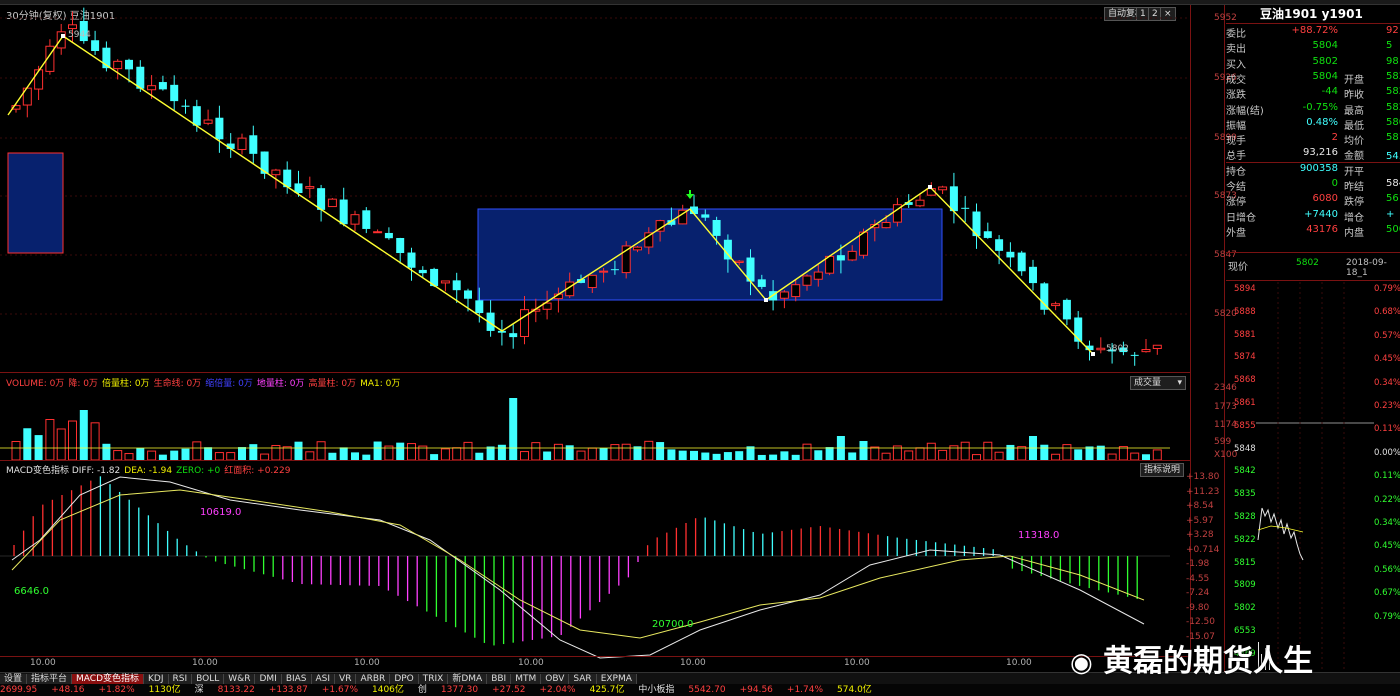  What do you see at coordinates (35, 203) in the screenshot?
I see `consolidation-box-left` at bounding box center [35, 203].